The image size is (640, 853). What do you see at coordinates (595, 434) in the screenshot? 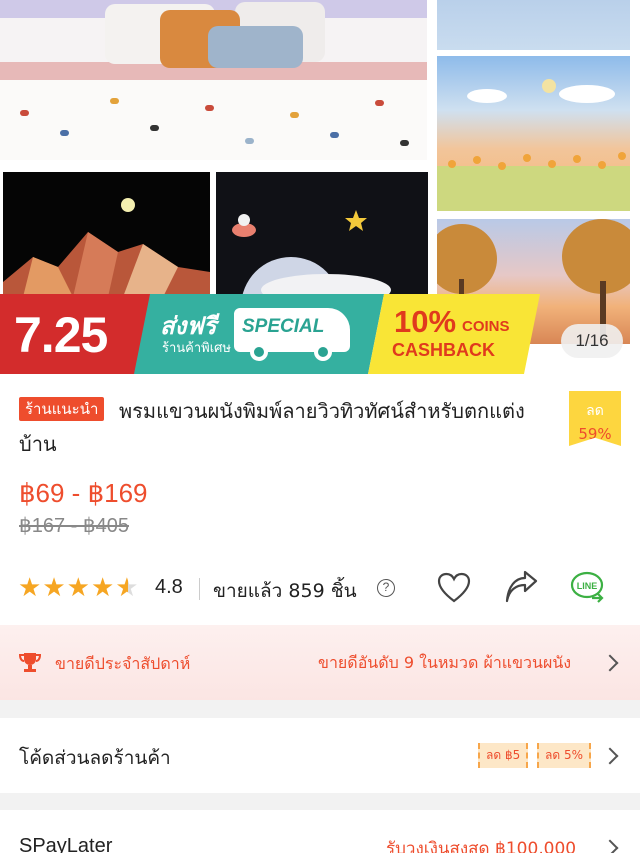
I see `discount-value: 59%` at bounding box center [595, 434].